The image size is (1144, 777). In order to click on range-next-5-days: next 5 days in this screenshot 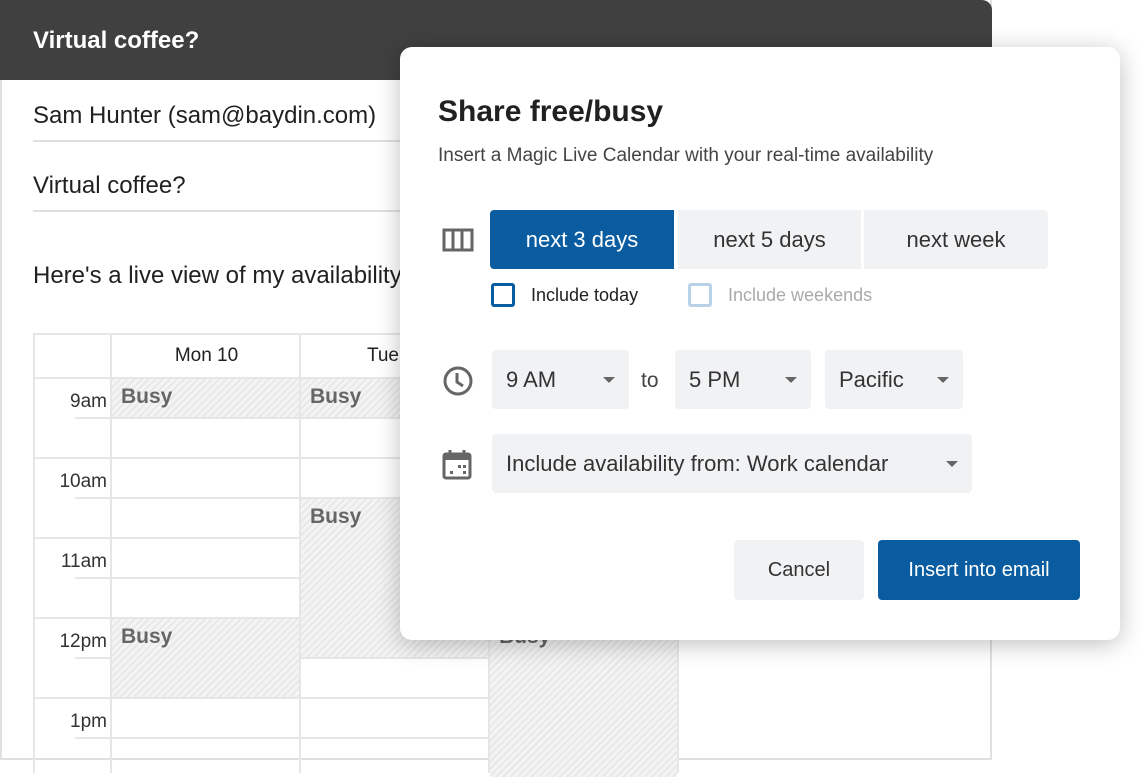, I will do `click(769, 239)`.